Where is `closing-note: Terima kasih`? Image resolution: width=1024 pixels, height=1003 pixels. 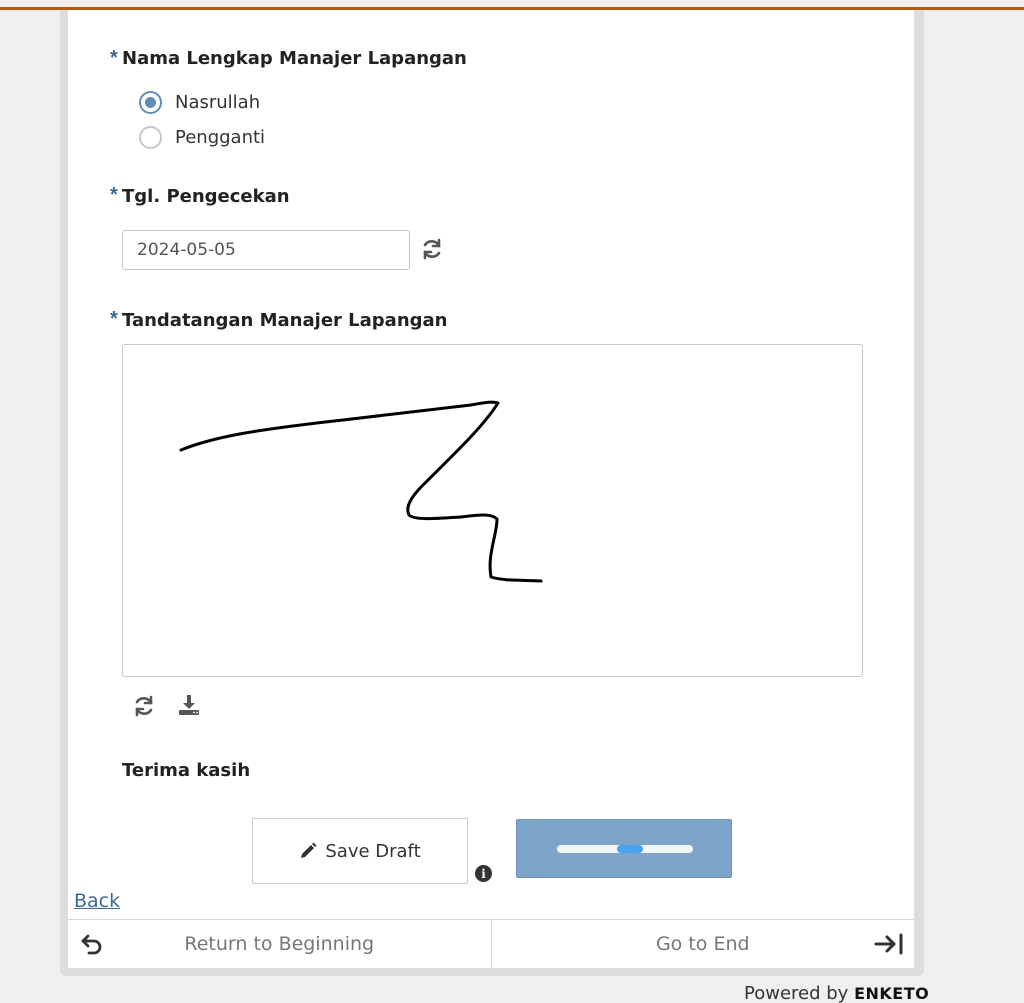
closing-note: Terima kasih is located at coordinates (186, 770).